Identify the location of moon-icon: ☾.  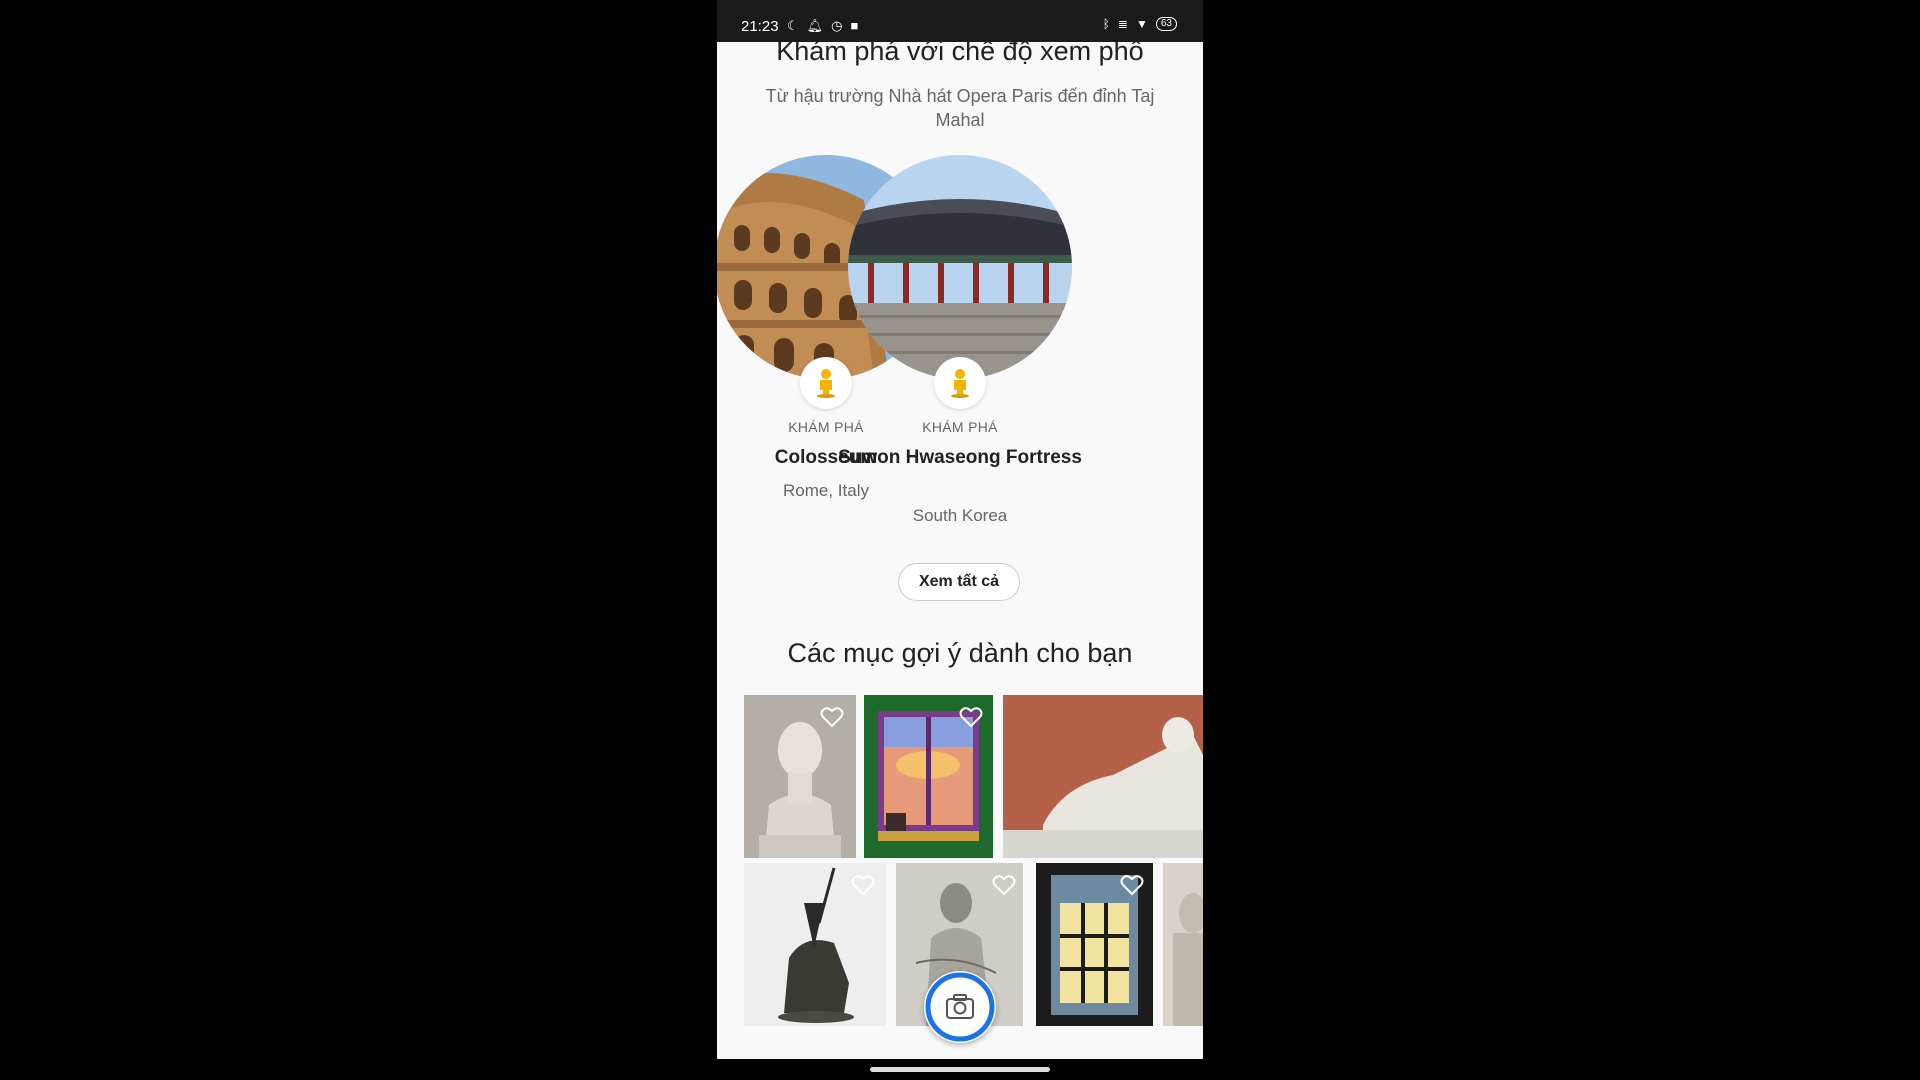
(793, 25).